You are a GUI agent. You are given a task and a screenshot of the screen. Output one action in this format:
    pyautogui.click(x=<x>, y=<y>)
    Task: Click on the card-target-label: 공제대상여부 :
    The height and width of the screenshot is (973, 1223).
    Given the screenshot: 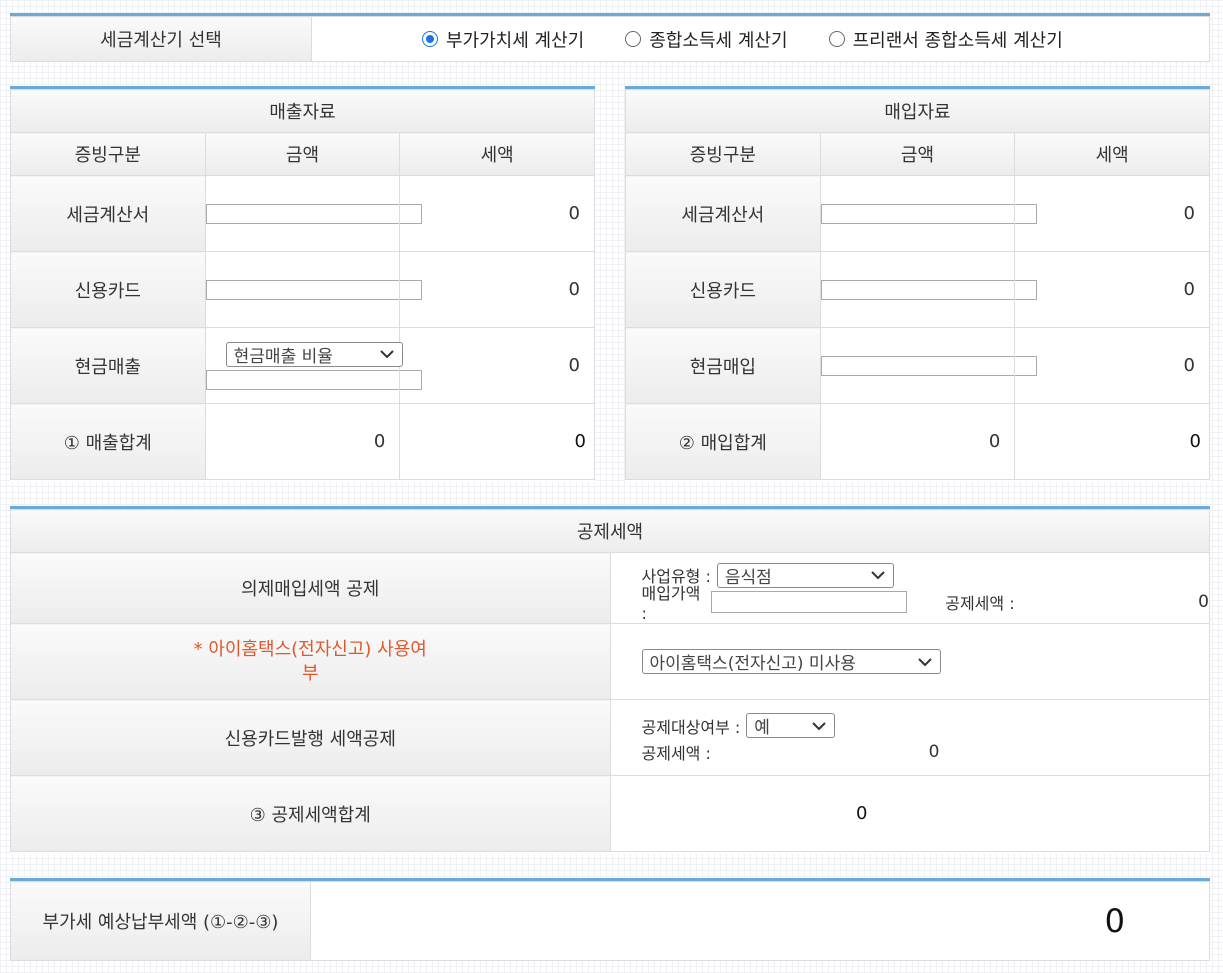 What is the action you would take?
    pyautogui.click(x=691, y=727)
    